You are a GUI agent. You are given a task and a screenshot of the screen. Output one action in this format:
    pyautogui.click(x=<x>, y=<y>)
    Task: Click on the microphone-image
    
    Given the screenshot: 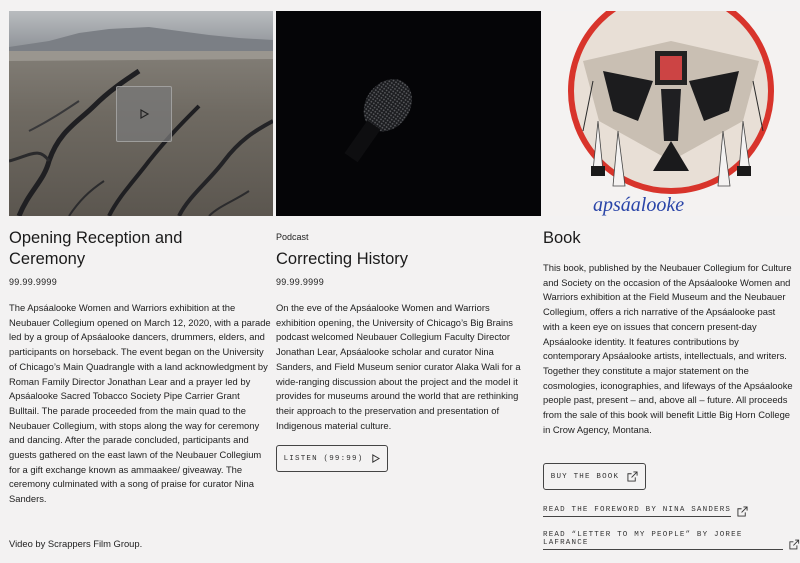 What is the action you would take?
    pyautogui.click(x=408, y=113)
    